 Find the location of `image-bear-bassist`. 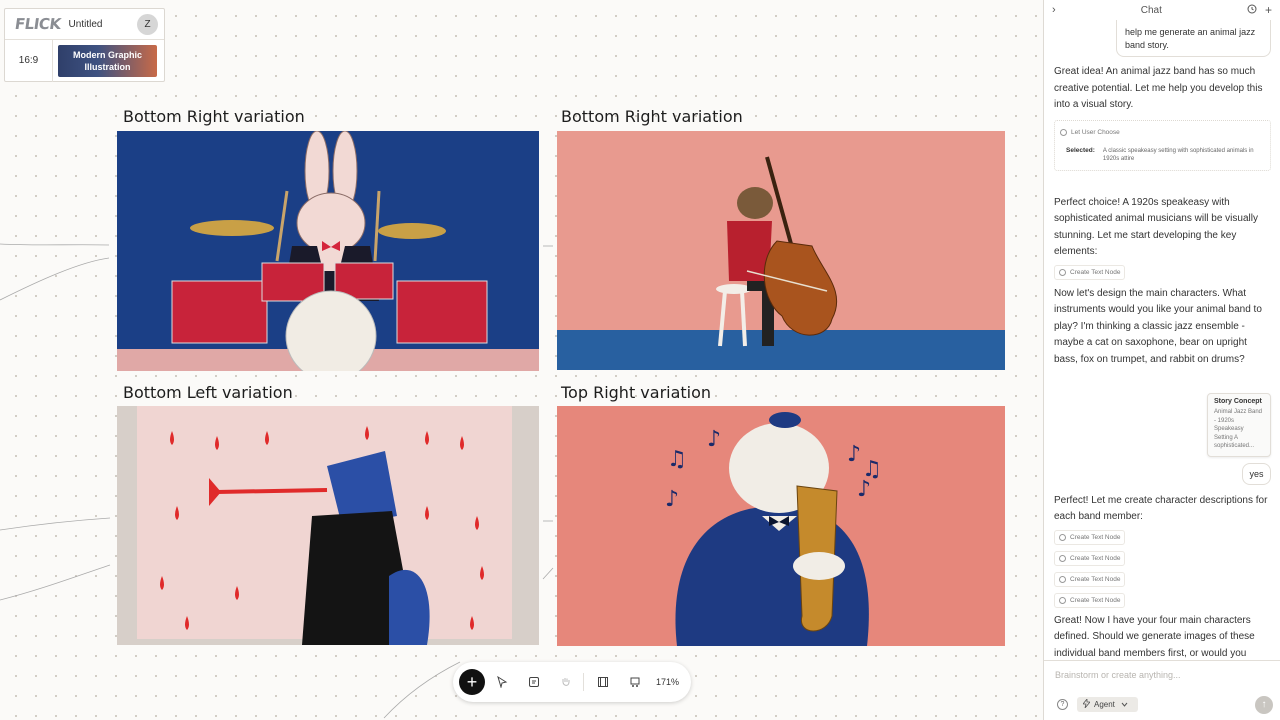

image-bear-bassist is located at coordinates (781, 250).